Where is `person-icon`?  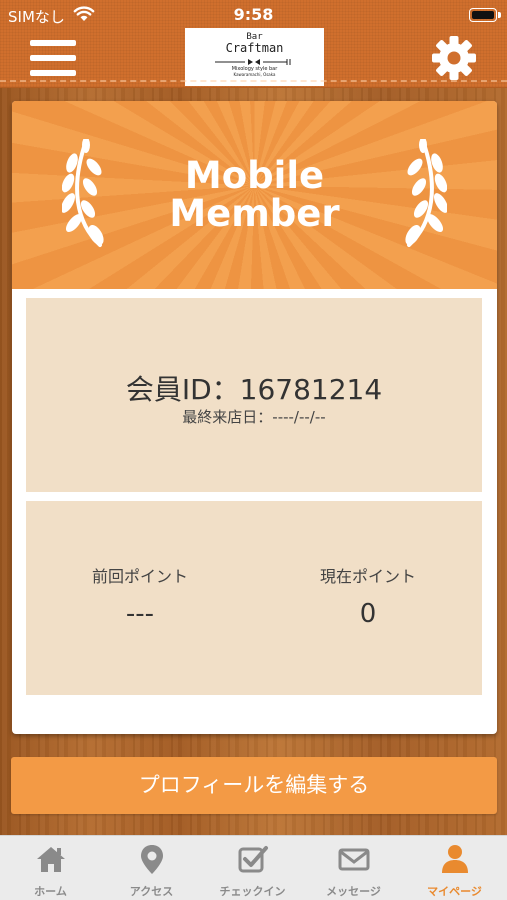 person-icon is located at coordinates (455, 859).